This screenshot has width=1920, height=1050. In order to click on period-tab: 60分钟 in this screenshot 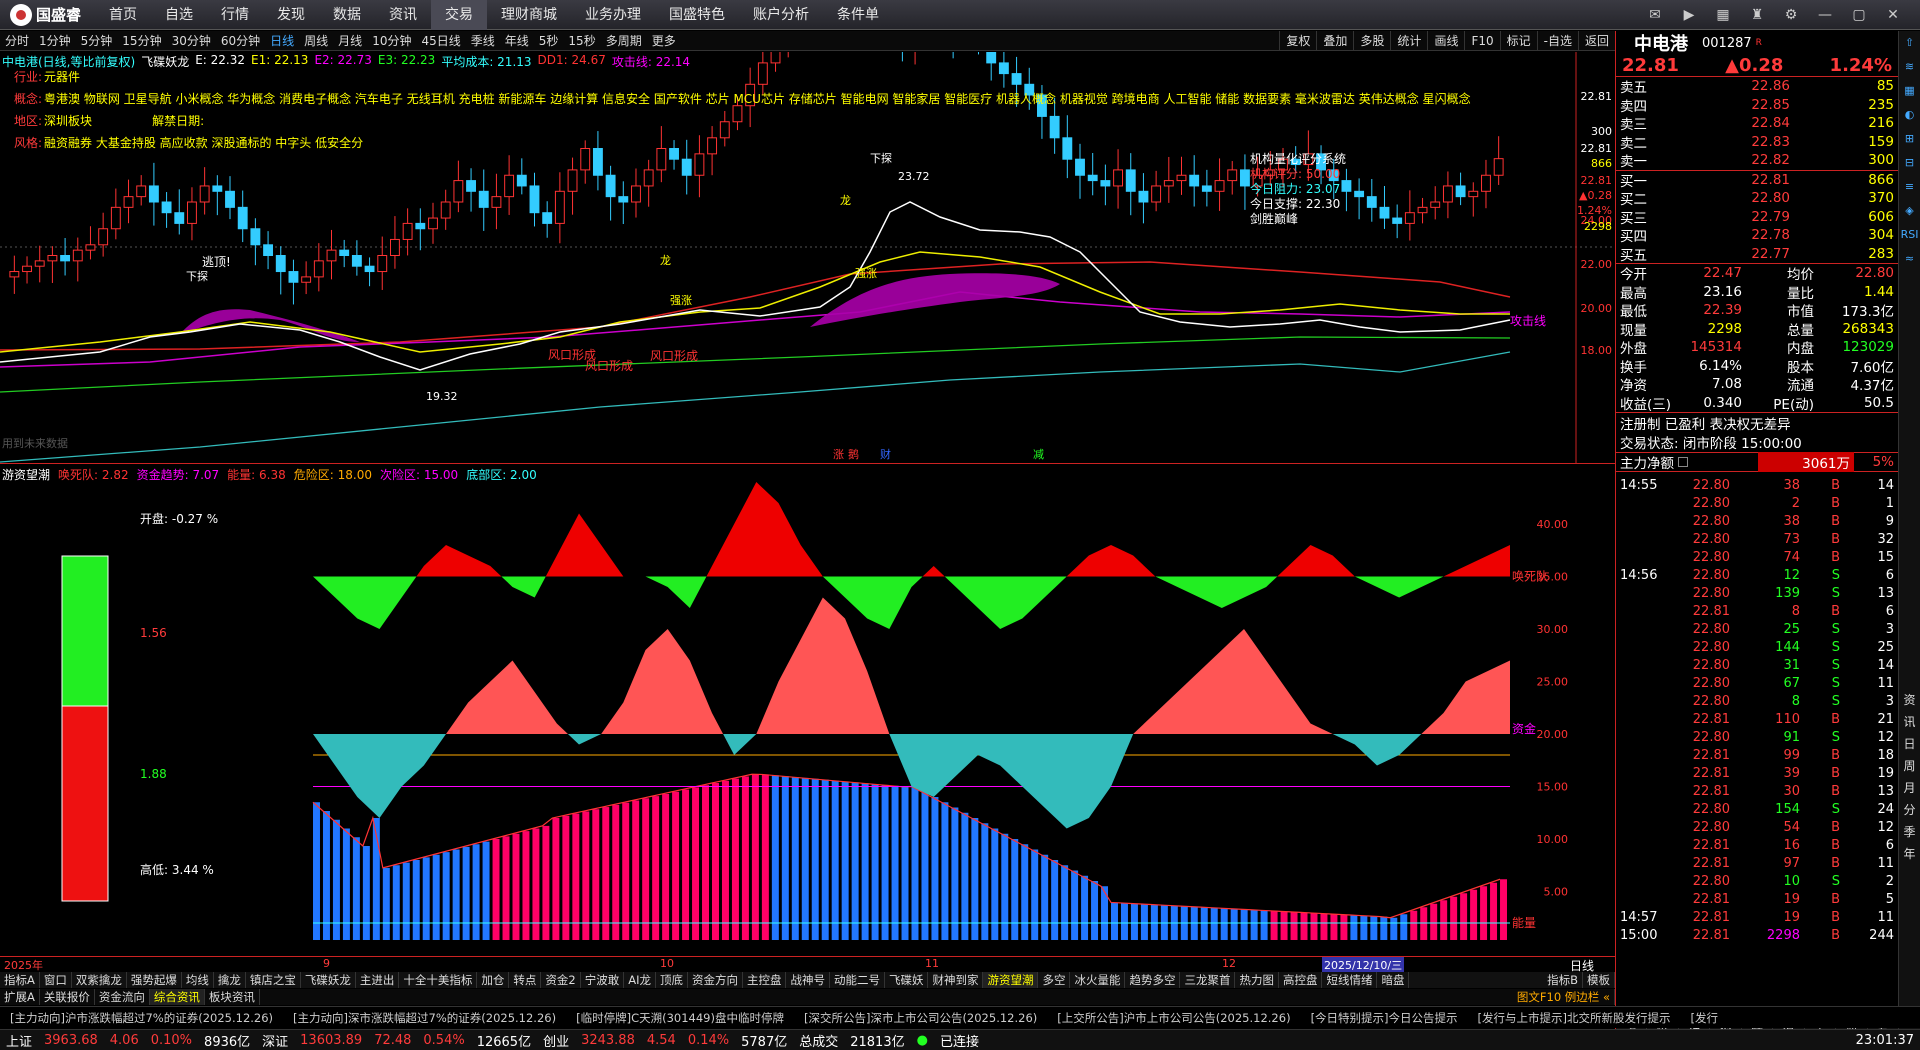, I will do `click(240, 41)`.